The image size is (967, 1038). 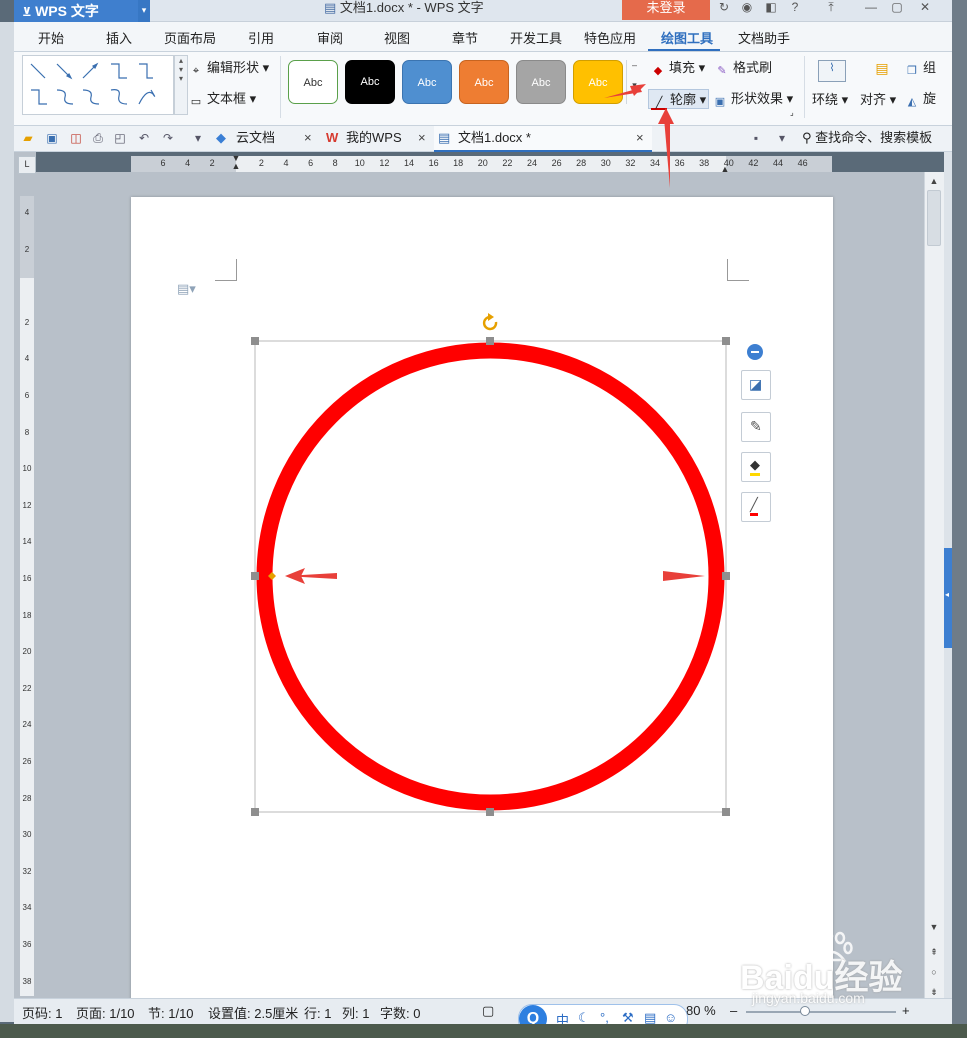 What do you see at coordinates (920, 99) in the screenshot?
I see `rotate-button: ◭ 旋` at bounding box center [920, 99].